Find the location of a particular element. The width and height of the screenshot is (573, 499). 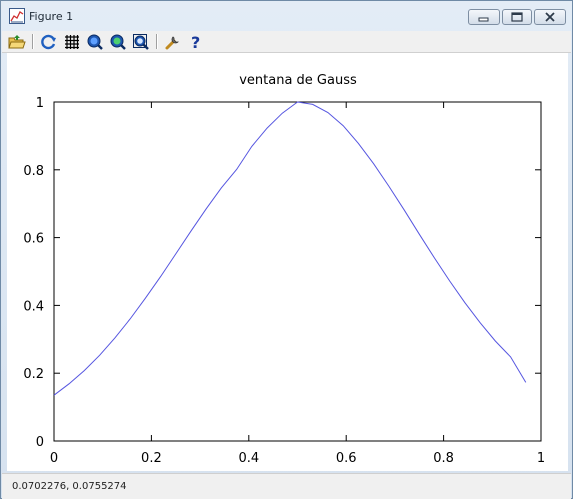

cursor-coordinates: 0.0702276, 0.0755274 is located at coordinates (69, 486).